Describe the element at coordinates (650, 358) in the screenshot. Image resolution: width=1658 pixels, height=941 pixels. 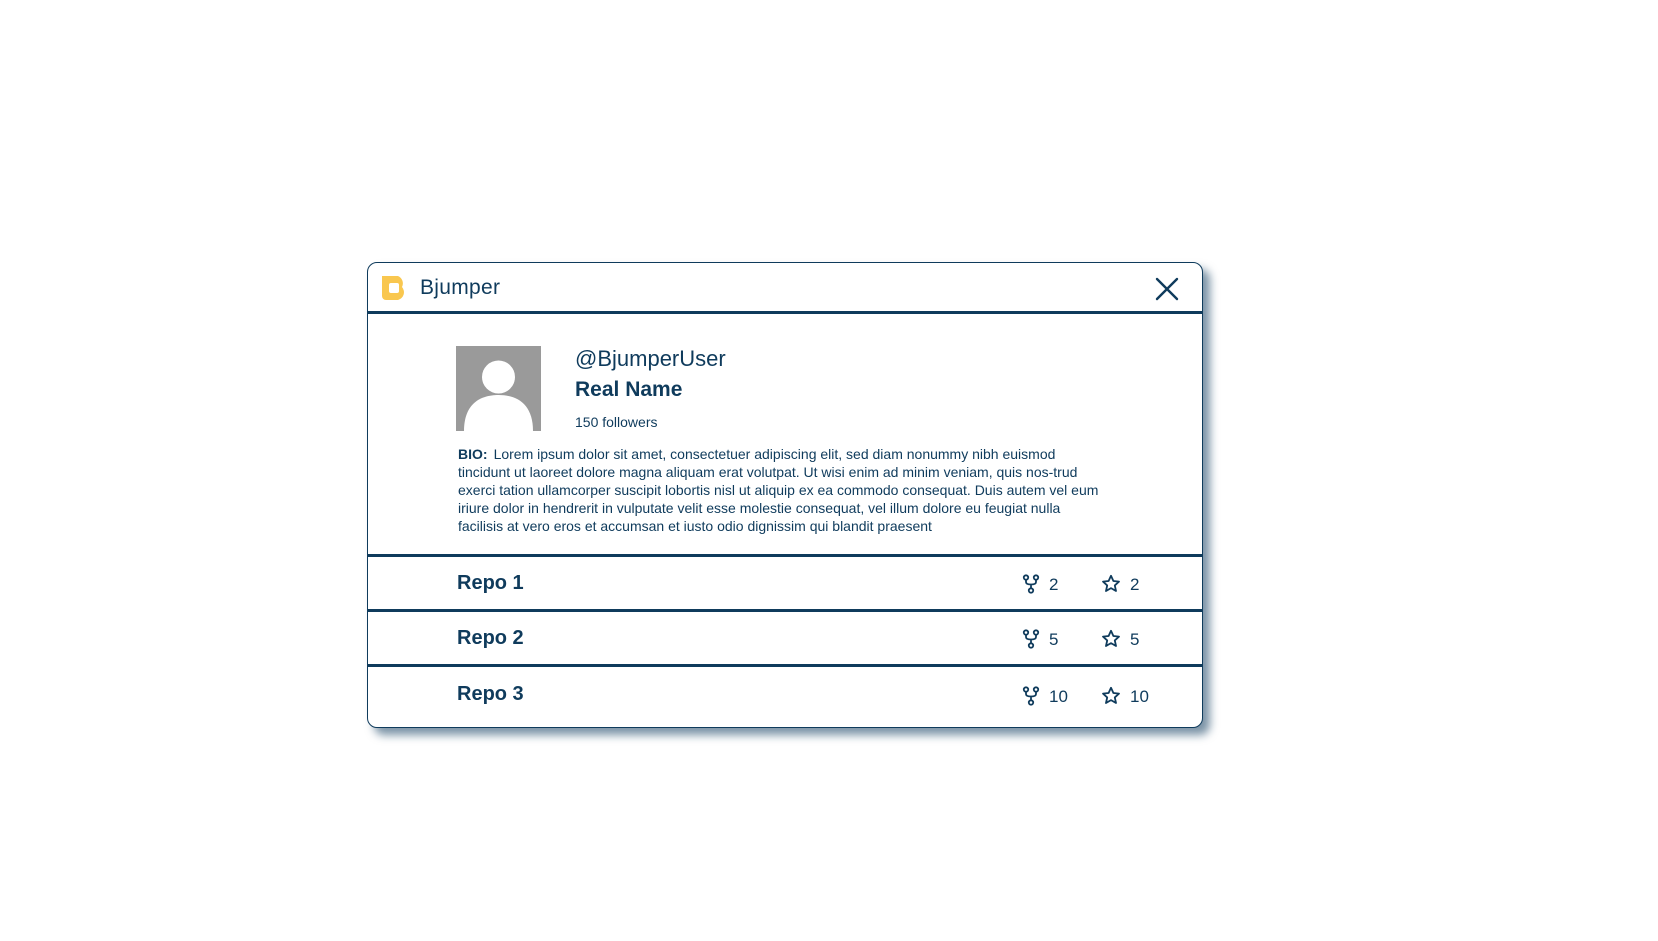
I see `user-handle: @BjumperUser` at that location.